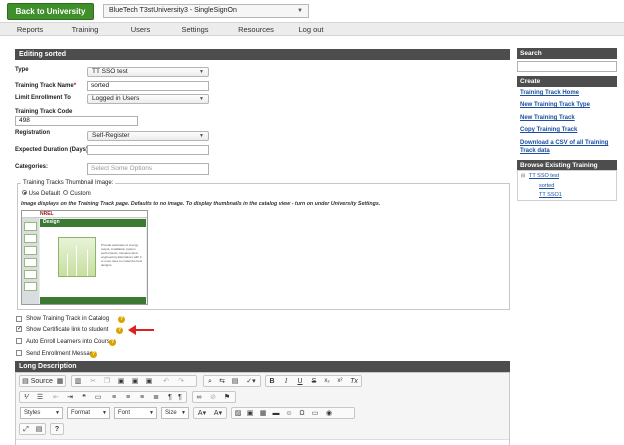  I want to click on underline-icon: U, so click(300, 380).